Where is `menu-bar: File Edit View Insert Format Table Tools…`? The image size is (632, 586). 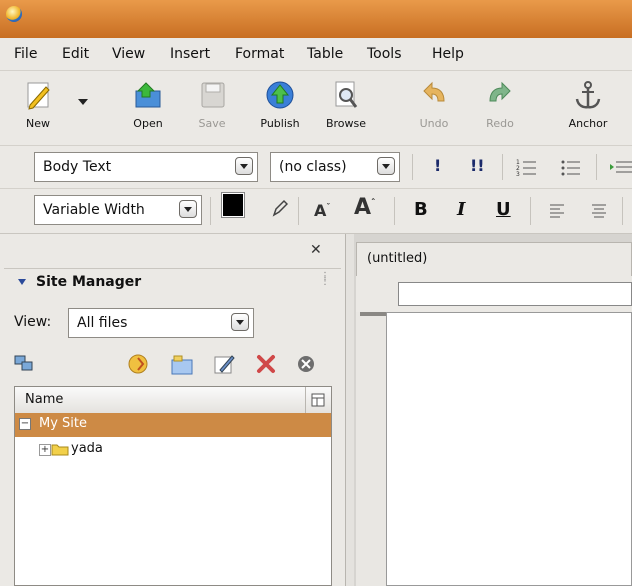 menu-bar: File Edit View Insert Format Table Tools… is located at coordinates (316, 54).